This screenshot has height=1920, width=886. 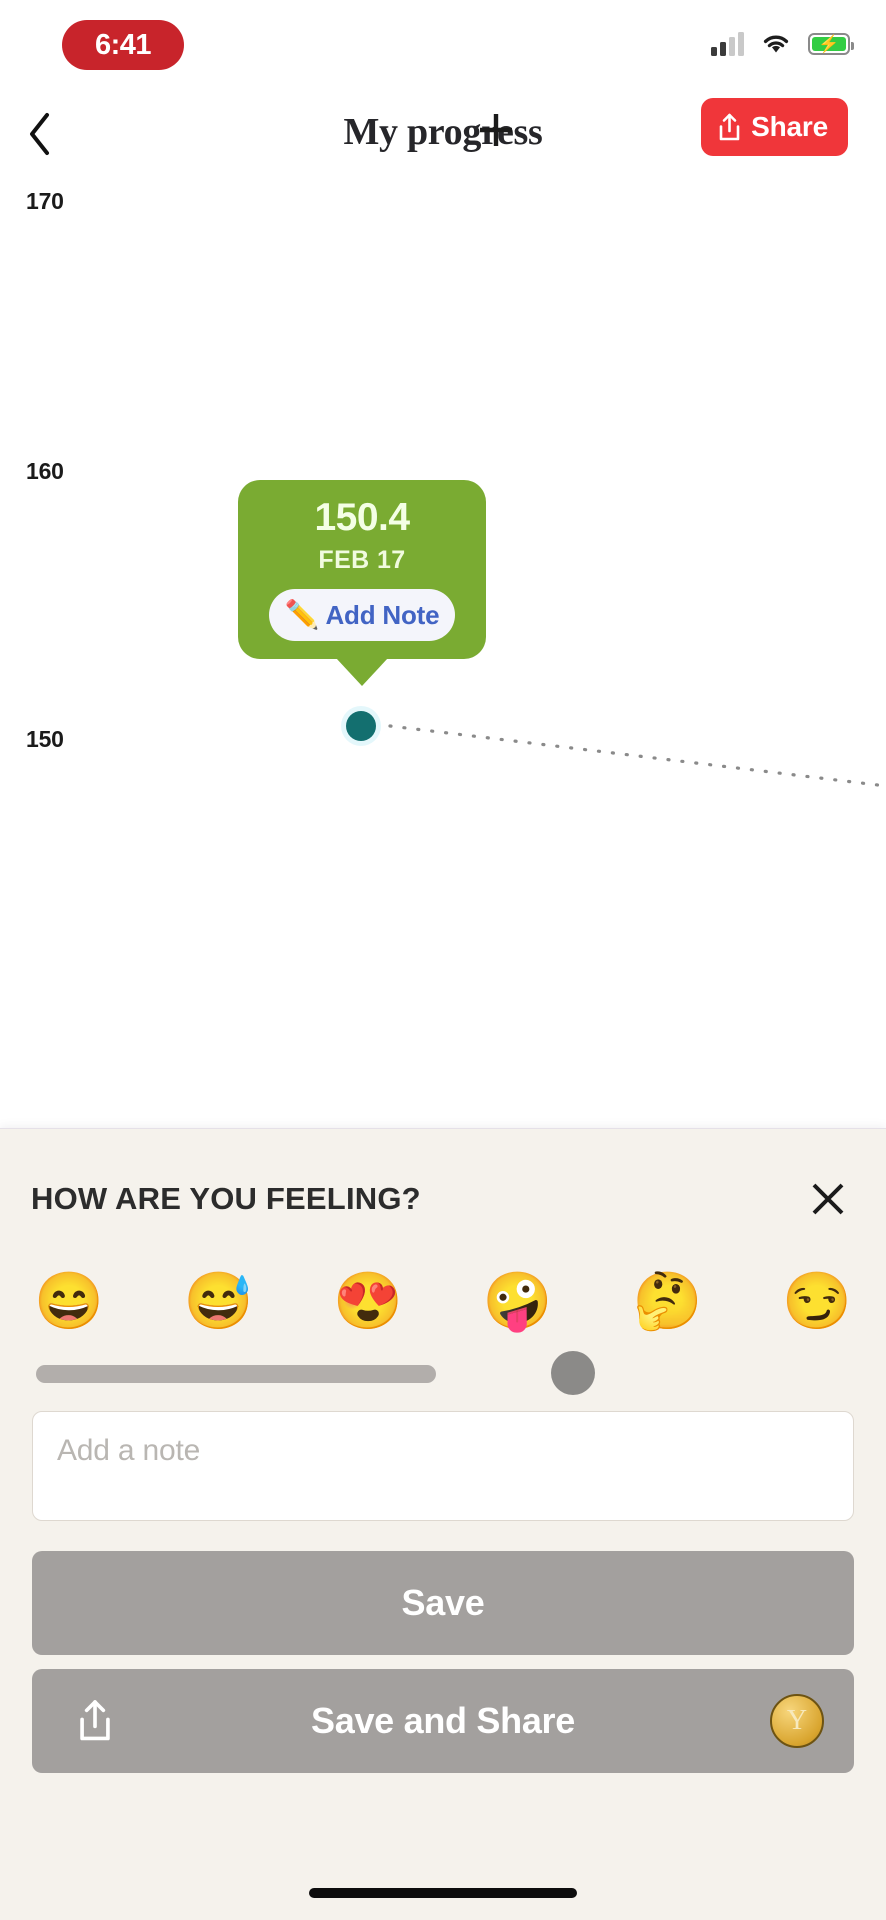 What do you see at coordinates (831, 44) in the screenshot?
I see `battery-charging-icon: ⚡` at bounding box center [831, 44].